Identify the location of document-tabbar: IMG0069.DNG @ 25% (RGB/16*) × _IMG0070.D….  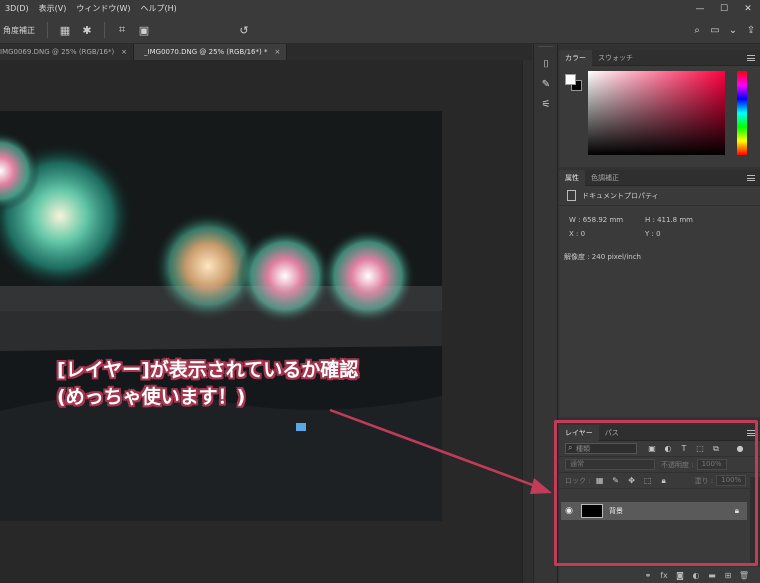
(266, 52).